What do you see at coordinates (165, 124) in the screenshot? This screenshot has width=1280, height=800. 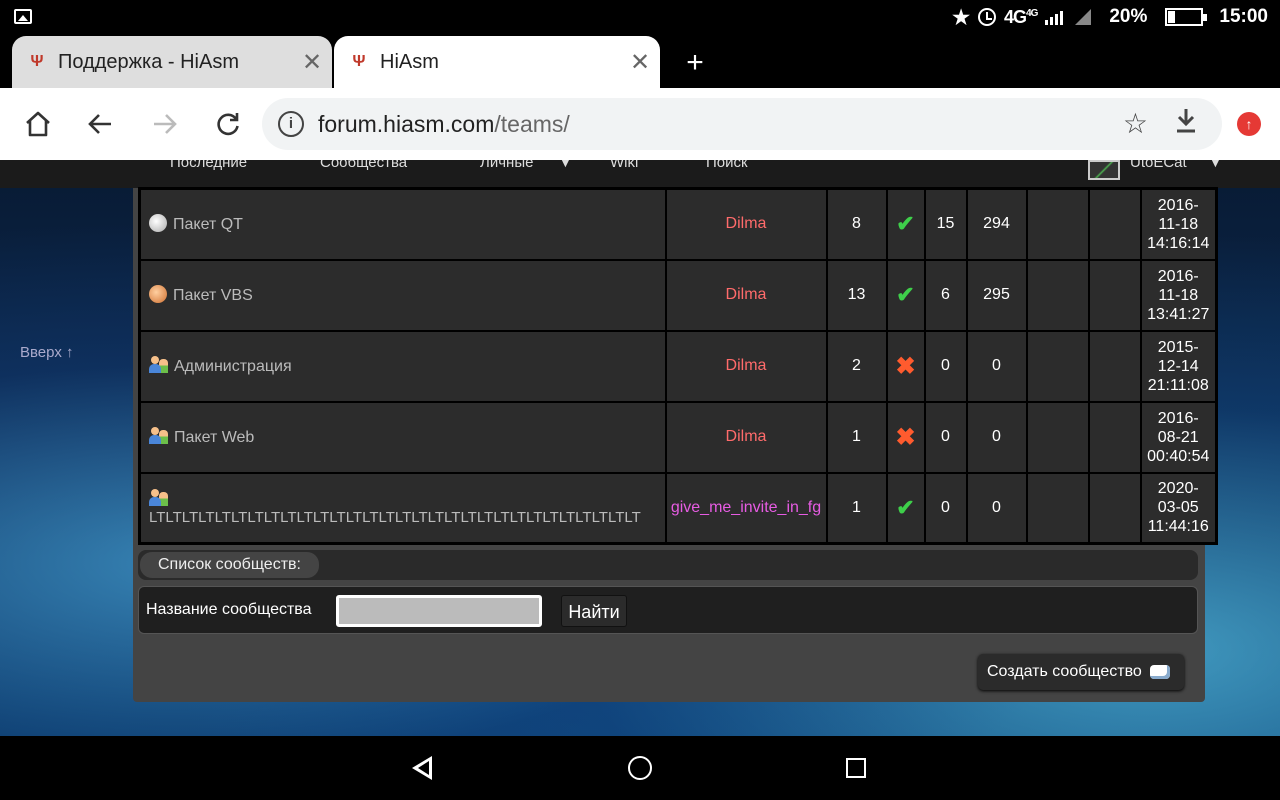 I see `forward-arrow-icon` at bounding box center [165, 124].